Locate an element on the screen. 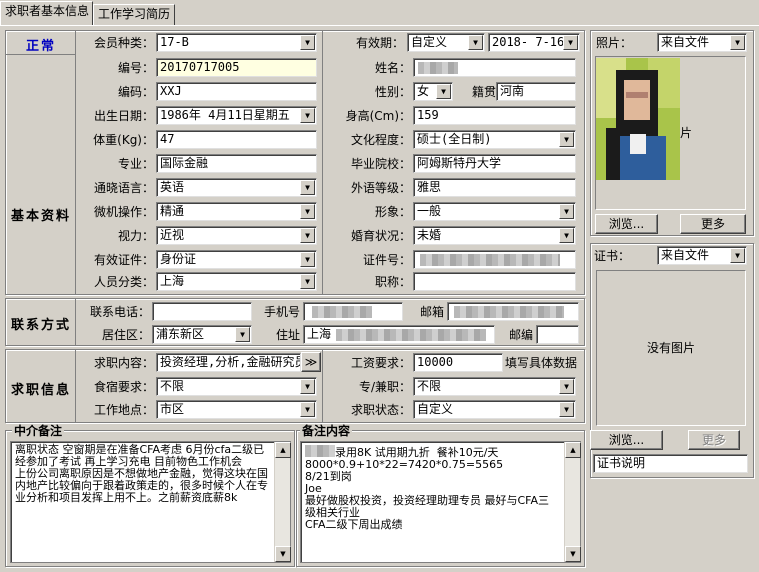  salary-label: 工资要求： is located at coordinates (380, 363).